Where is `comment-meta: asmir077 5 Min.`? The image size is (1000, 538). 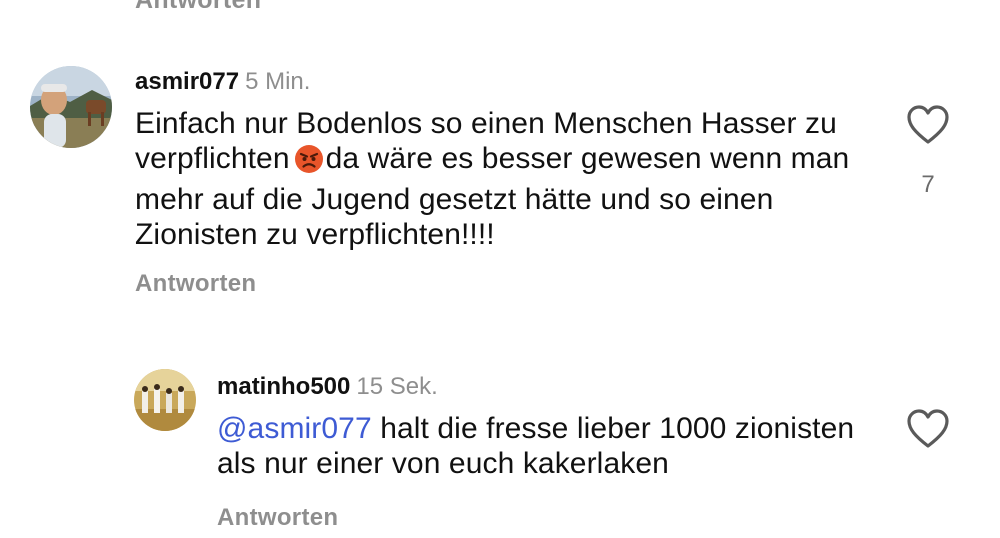
comment-meta: asmir077 5 Min. is located at coordinates (222, 82).